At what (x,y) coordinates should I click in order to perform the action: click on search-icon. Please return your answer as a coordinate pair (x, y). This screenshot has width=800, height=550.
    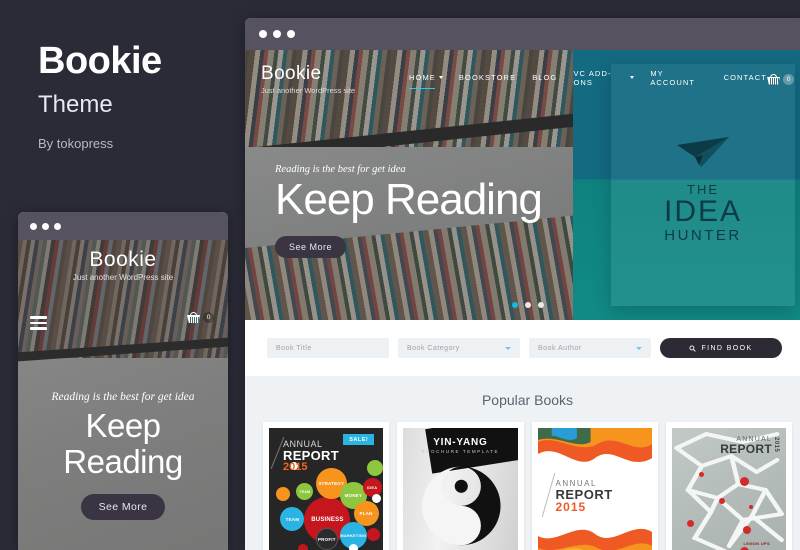
    Looking at the image, I should click on (693, 348).